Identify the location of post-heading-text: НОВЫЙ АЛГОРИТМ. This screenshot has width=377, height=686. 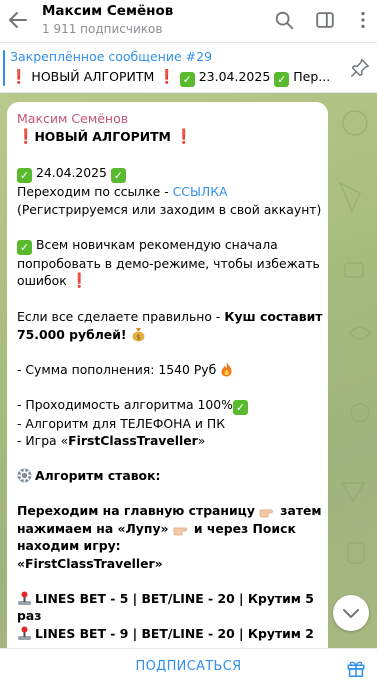
(102, 136).